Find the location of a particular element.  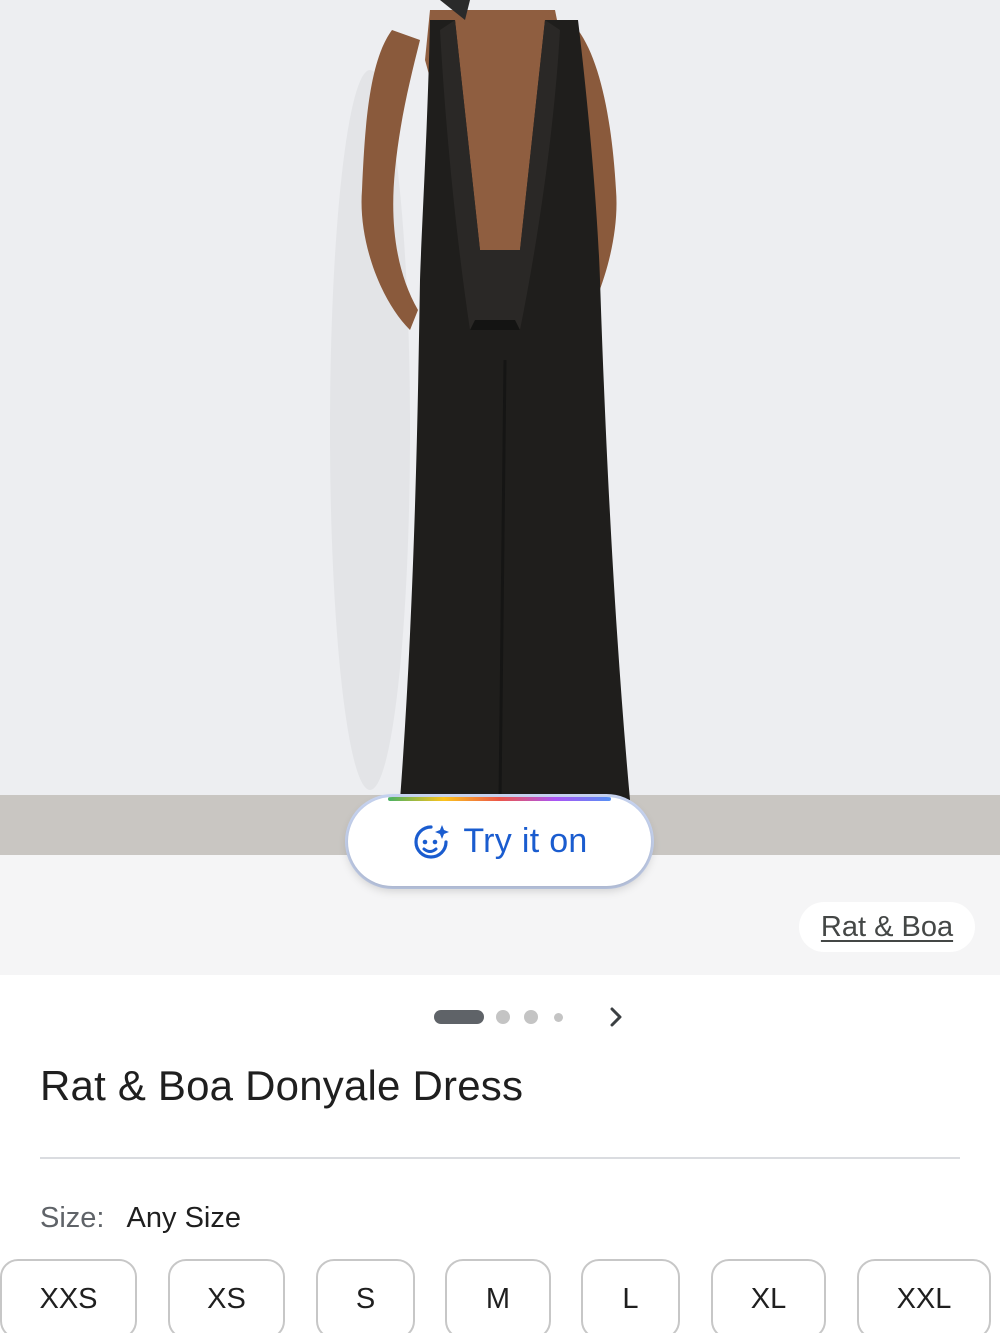

brand-link-text: Rat & Boa is located at coordinates (887, 926).